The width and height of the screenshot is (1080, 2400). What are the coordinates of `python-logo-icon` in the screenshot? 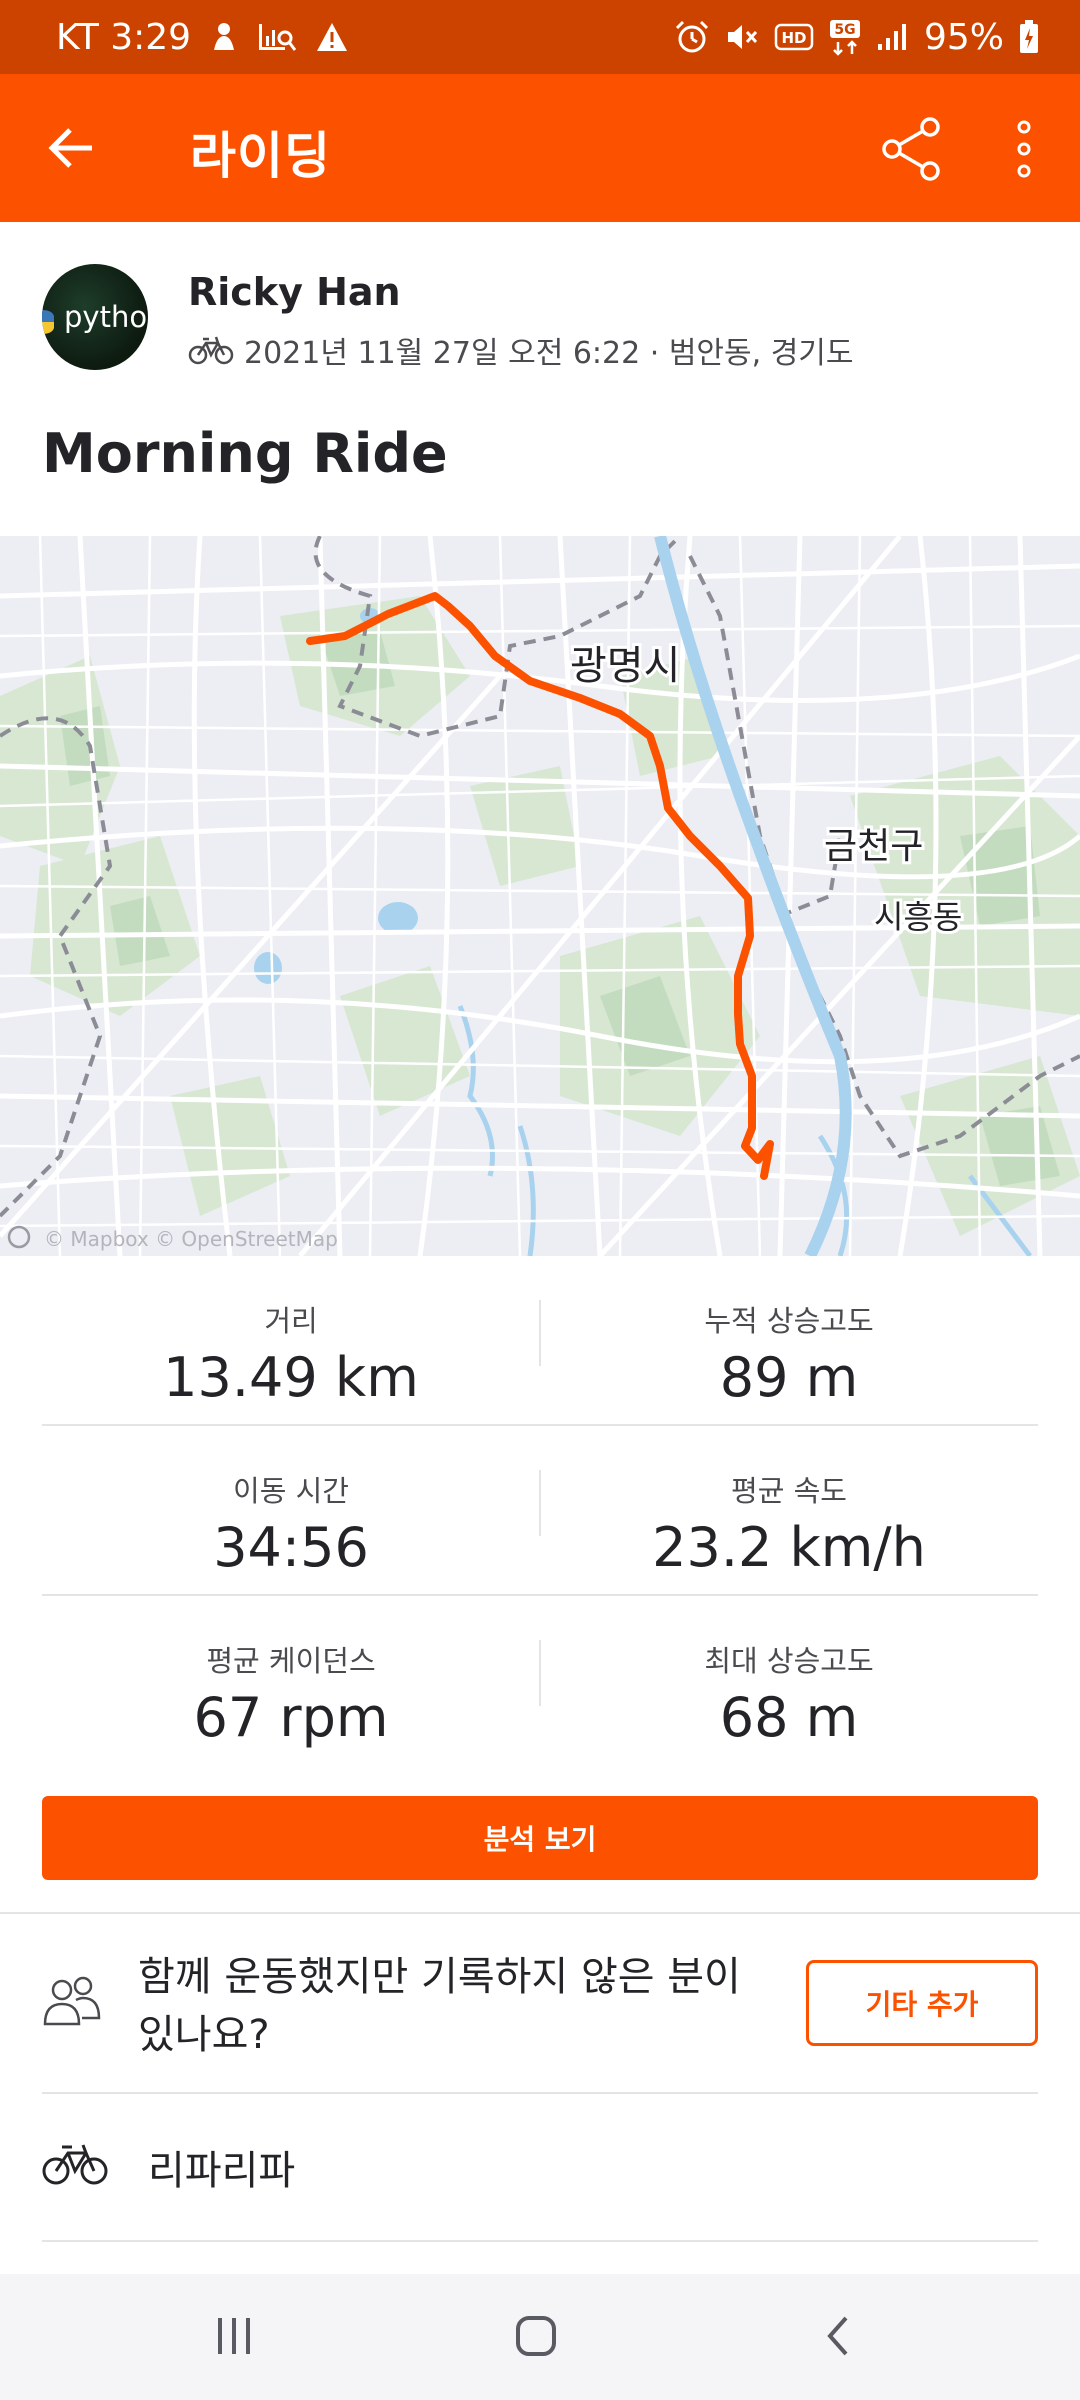 It's located at (48, 322).